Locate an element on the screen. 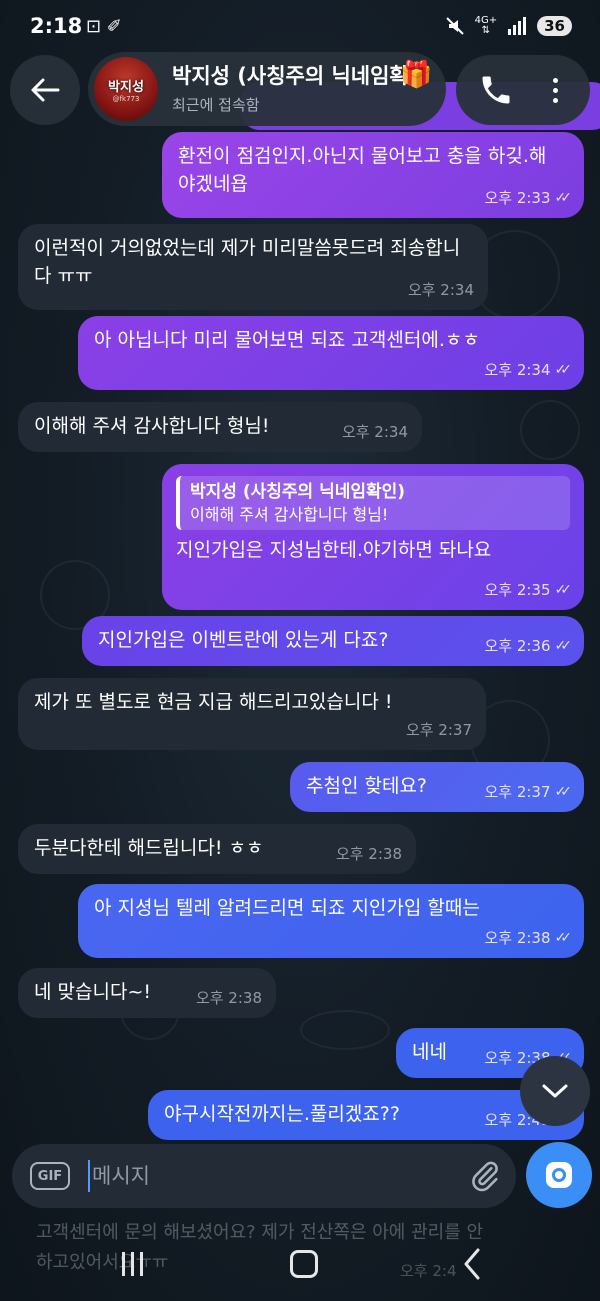  message-time: 오후 2:36 is located at coordinates (517, 646).